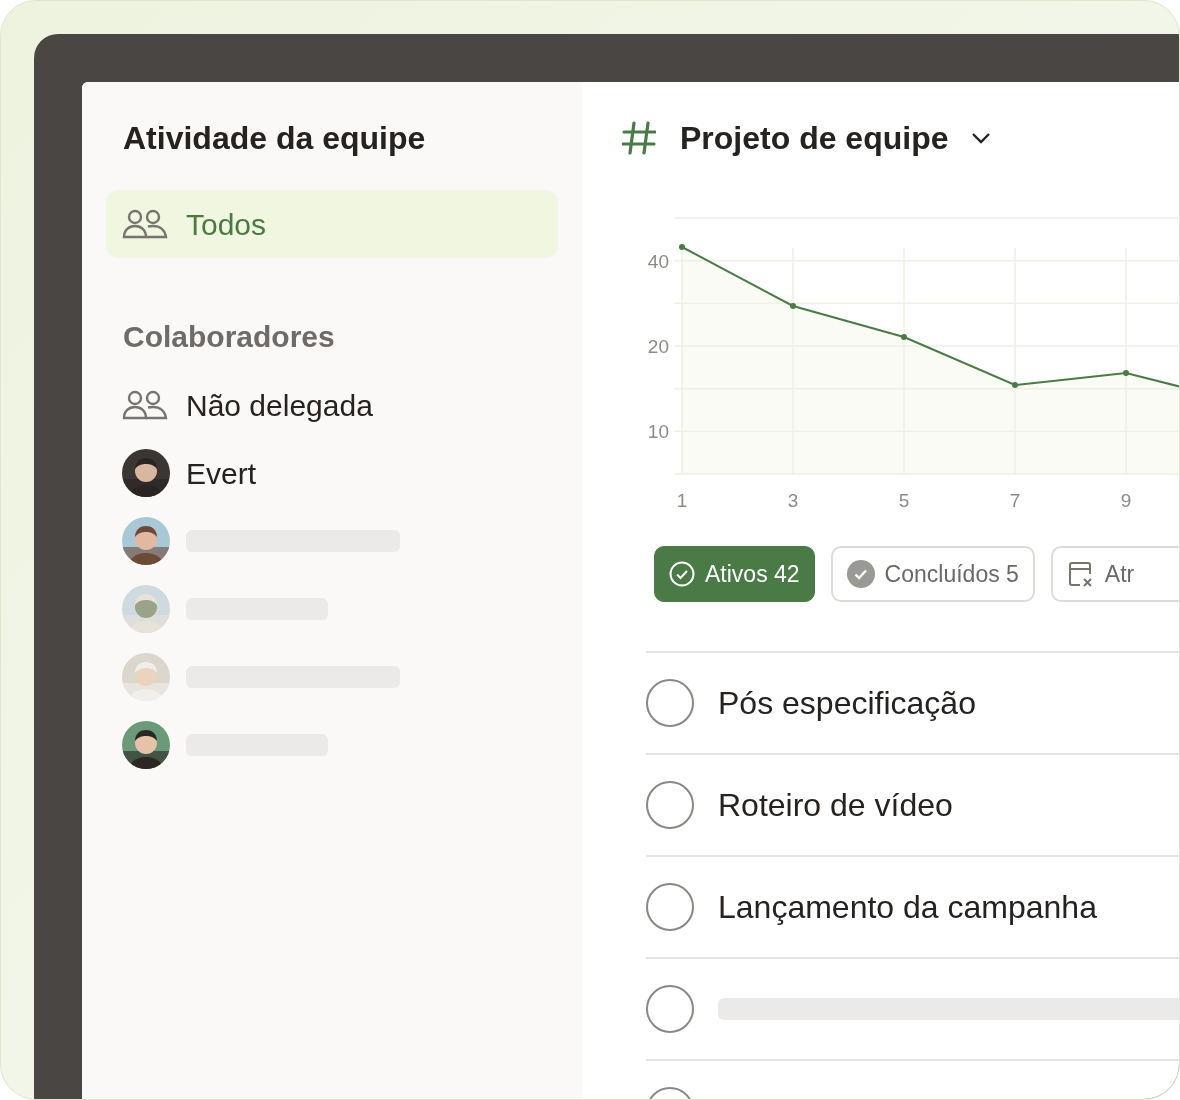 This screenshot has width=1180, height=1100. Describe the element at coordinates (981, 138) in the screenshot. I see `chevron-down-icon` at that location.